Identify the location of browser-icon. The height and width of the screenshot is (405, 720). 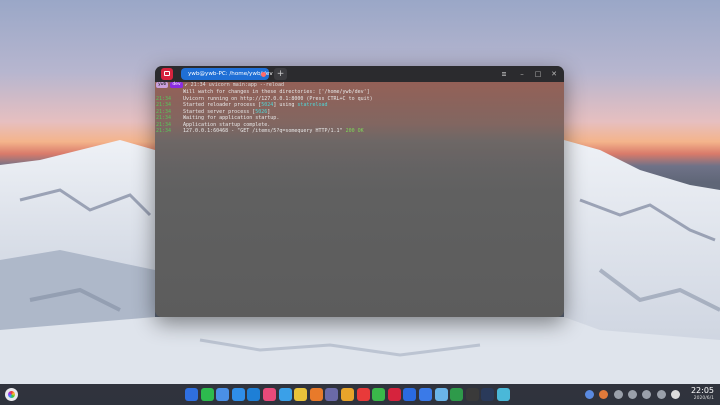
(238, 394).